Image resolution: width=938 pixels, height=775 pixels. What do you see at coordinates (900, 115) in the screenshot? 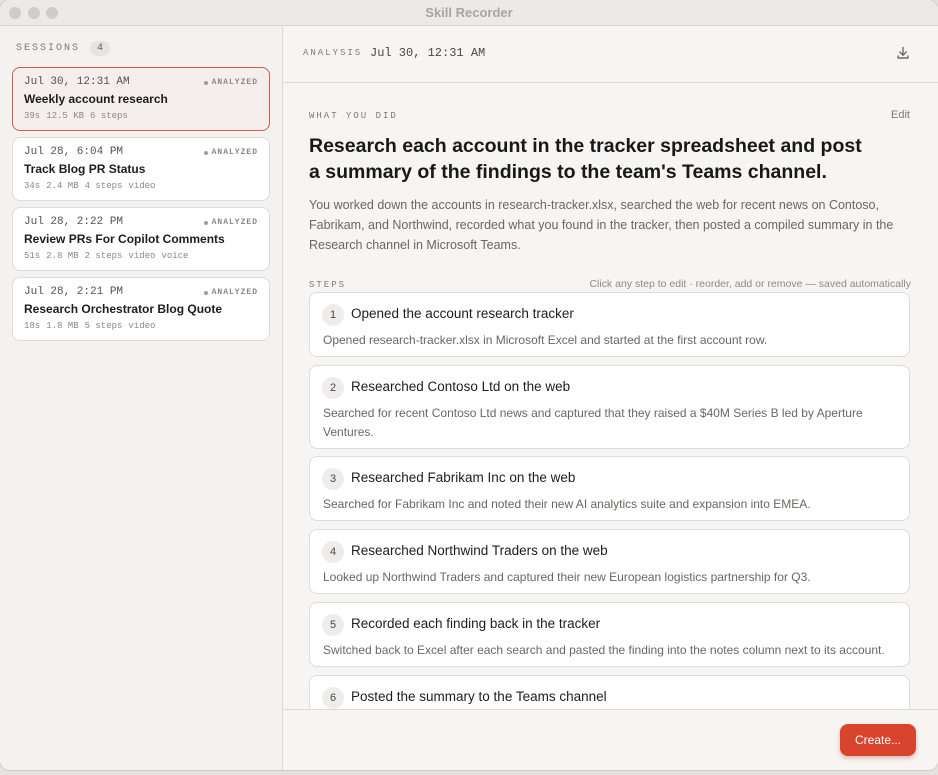
I see `edit-summary-button: Edit` at bounding box center [900, 115].